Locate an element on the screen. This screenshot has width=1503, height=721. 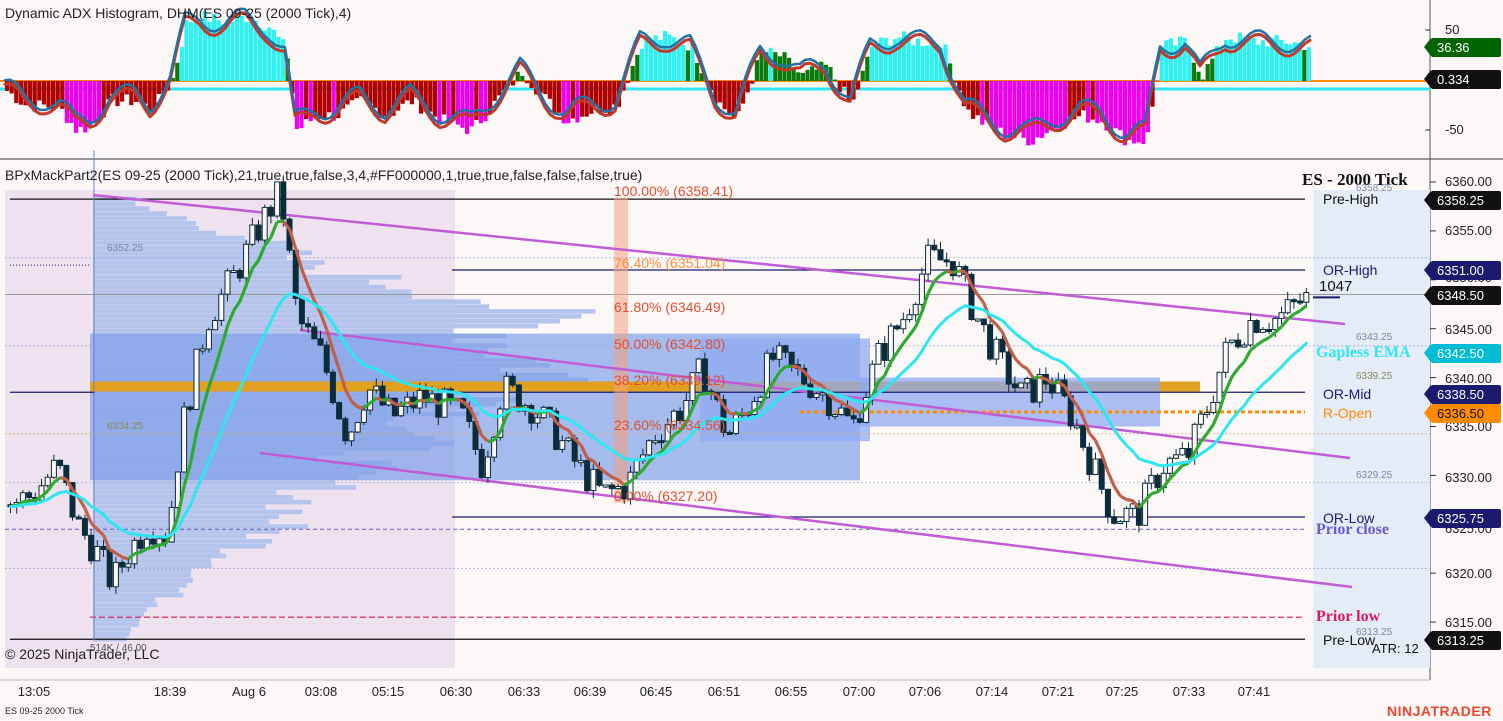
time-tick: 06:51 is located at coordinates (724, 691).